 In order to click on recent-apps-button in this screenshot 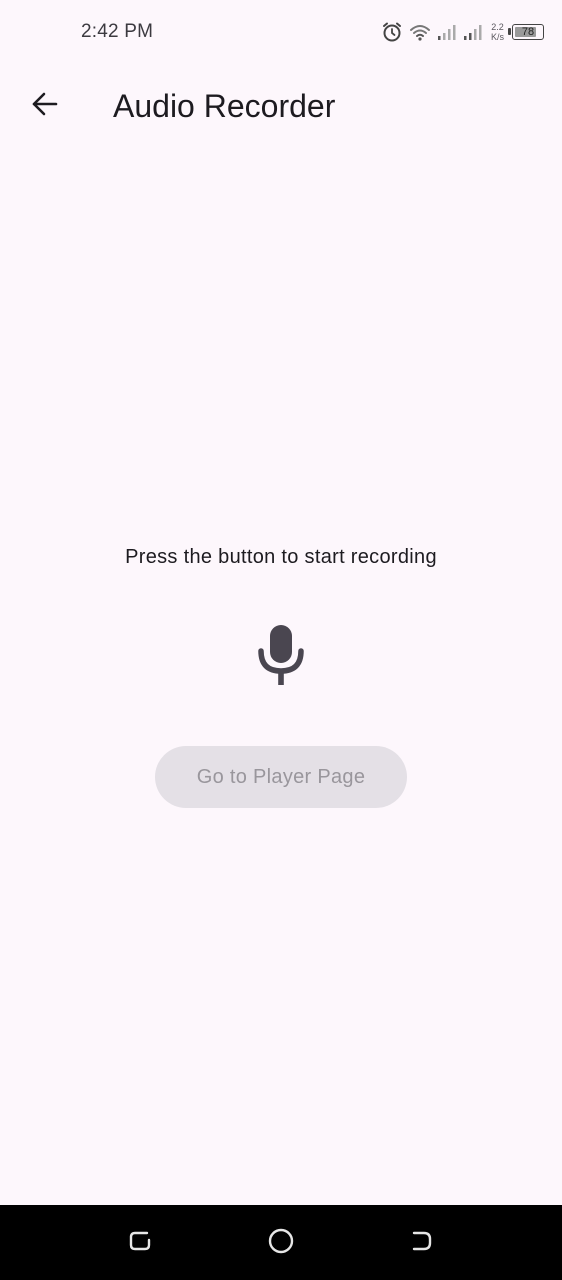, I will do `click(140, 1243)`.